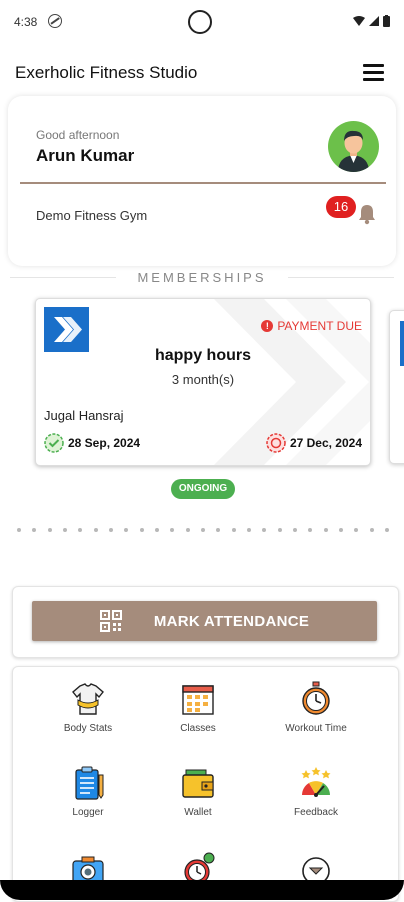 The image size is (404, 902). Describe the element at coordinates (202, 355) in the screenshot. I see `plan-name: happy hours` at that location.